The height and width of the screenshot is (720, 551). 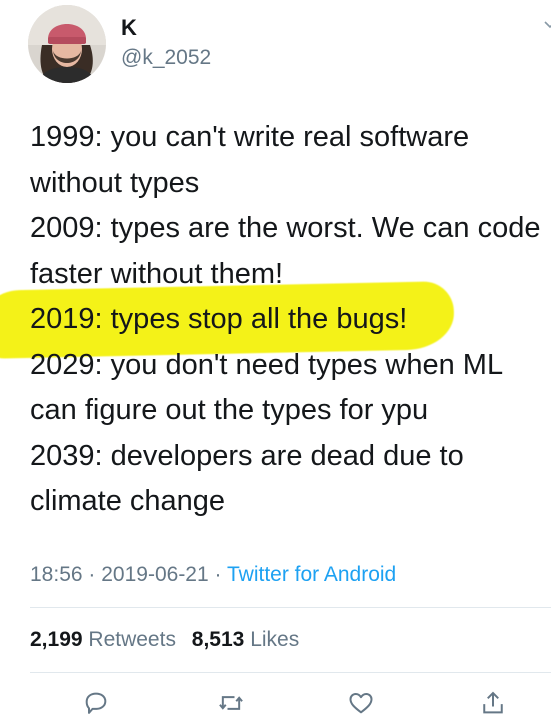 I want to click on likes-stat: 8,513 Likes, so click(x=245, y=640).